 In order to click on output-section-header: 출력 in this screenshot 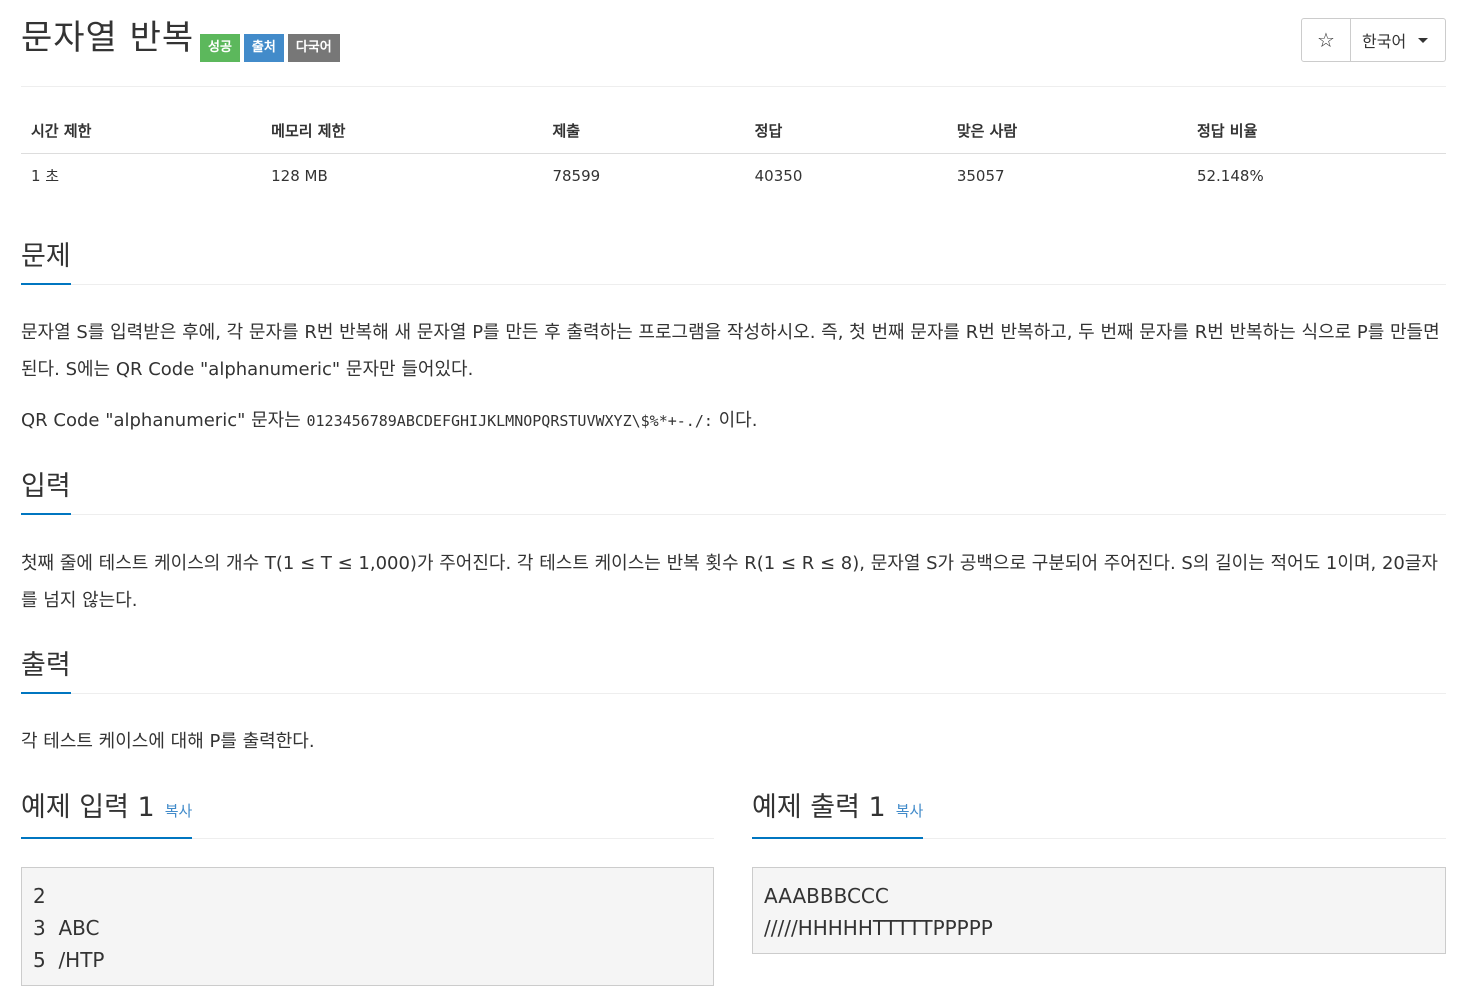, I will do `click(733, 670)`.